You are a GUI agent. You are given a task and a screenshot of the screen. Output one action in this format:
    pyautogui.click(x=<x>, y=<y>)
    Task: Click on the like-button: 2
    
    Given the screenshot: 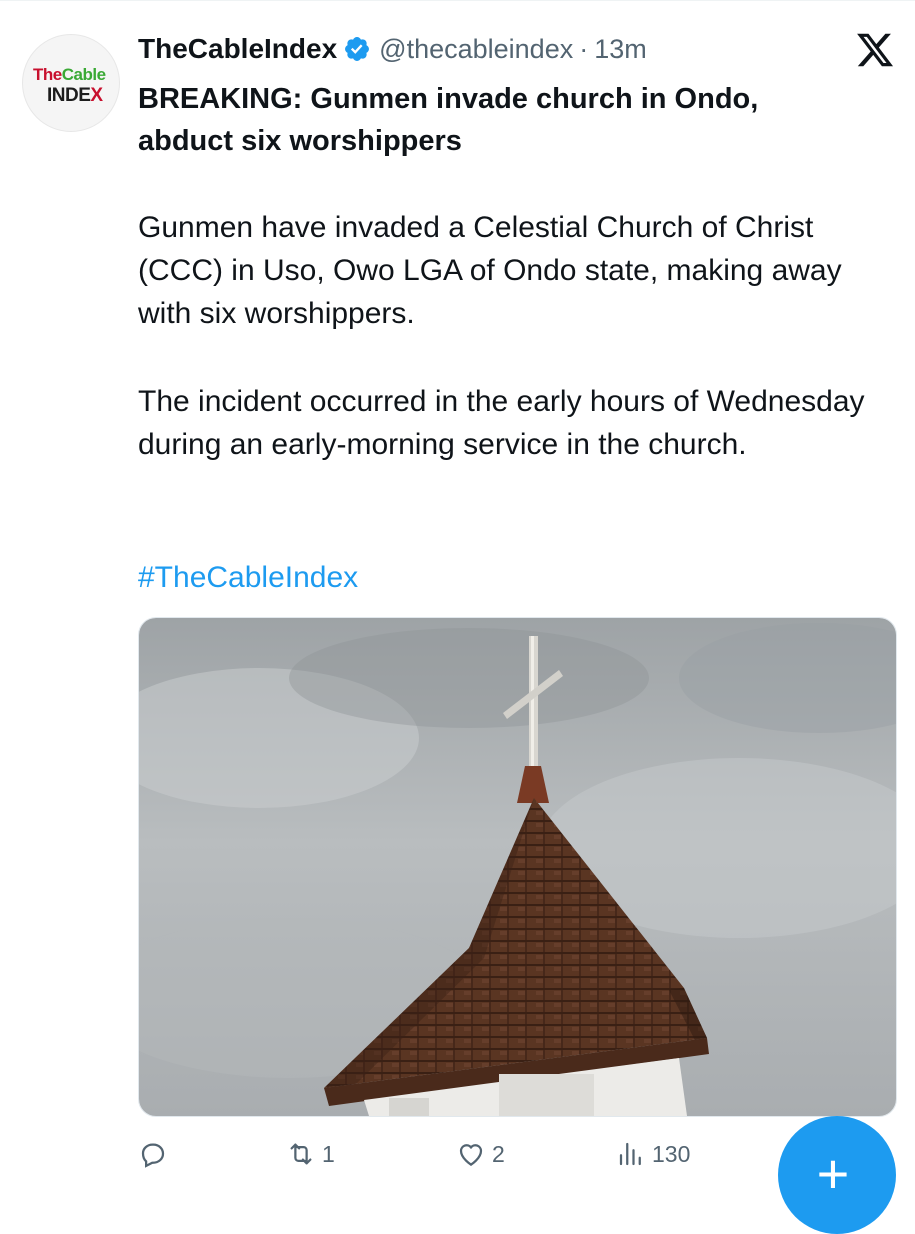 What is the action you would take?
    pyautogui.click(x=480, y=1154)
    